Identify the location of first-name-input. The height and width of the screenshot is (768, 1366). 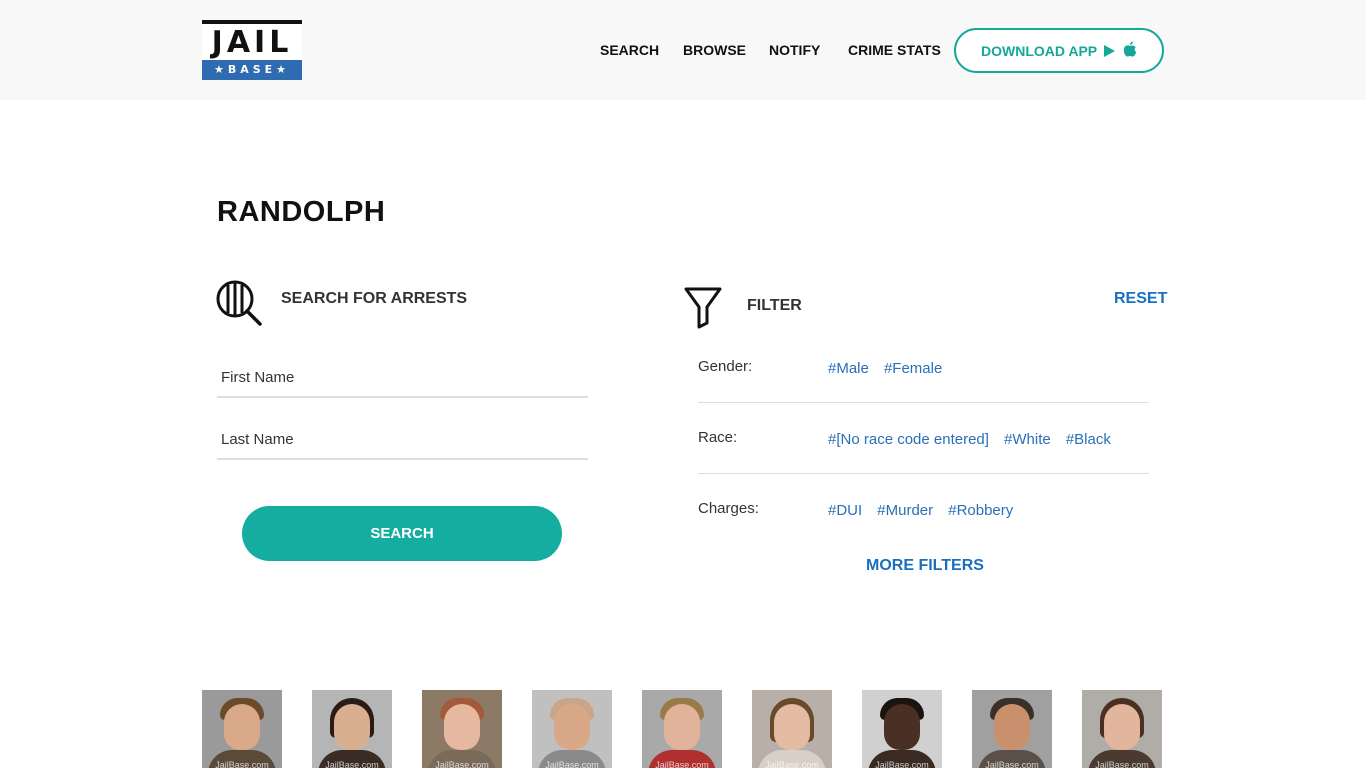
(402, 378).